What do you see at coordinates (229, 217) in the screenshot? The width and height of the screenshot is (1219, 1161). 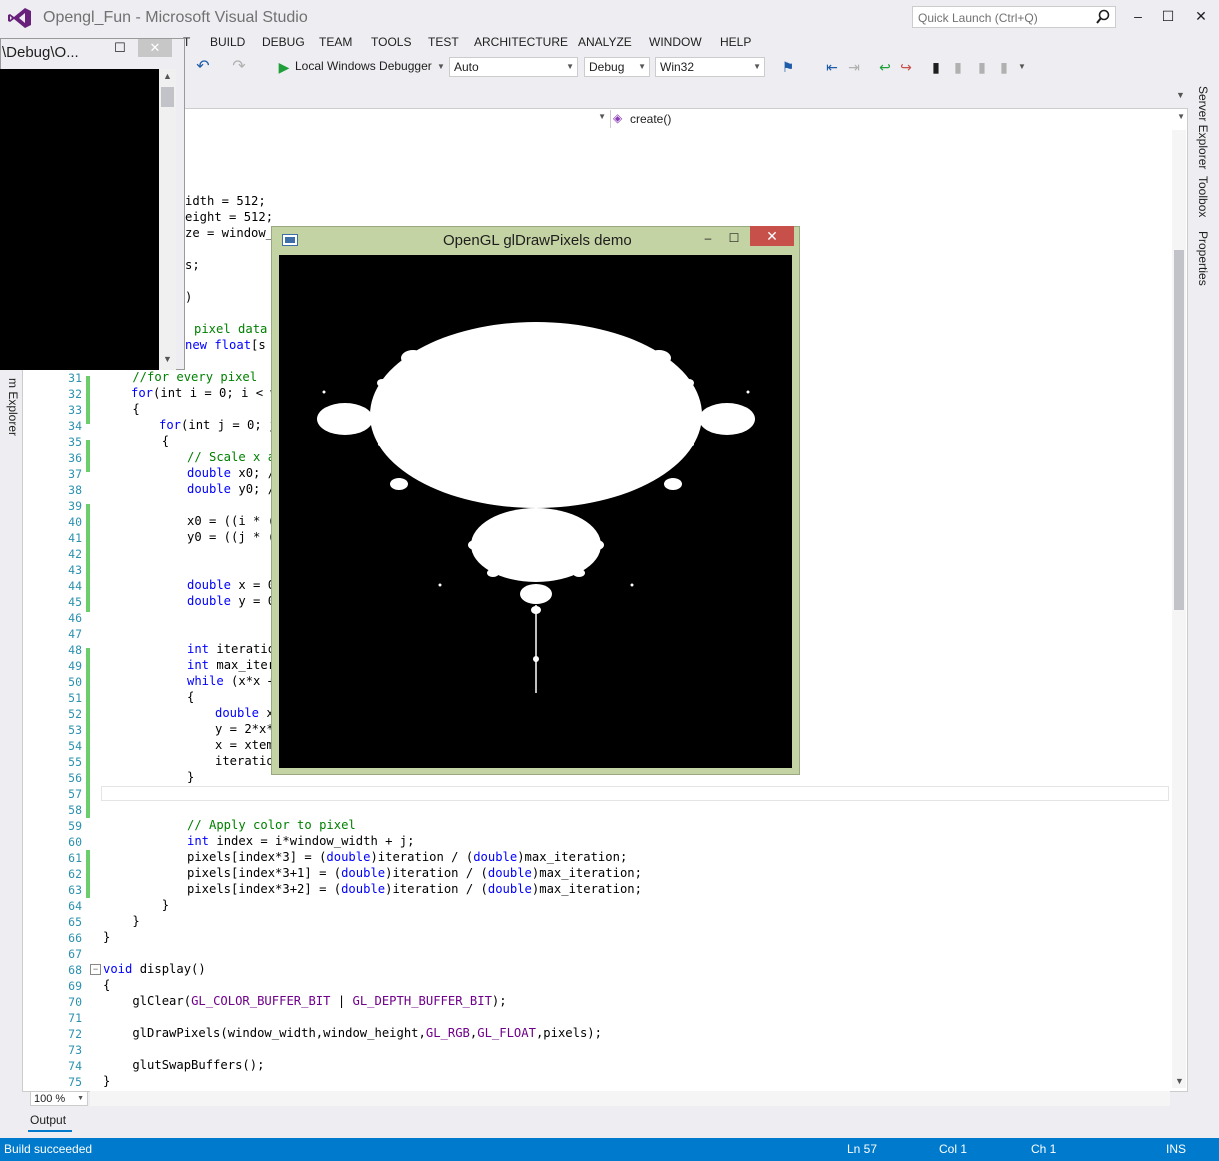 I see `code-line-partial: eight = 512;` at bounding box center [229, 217].